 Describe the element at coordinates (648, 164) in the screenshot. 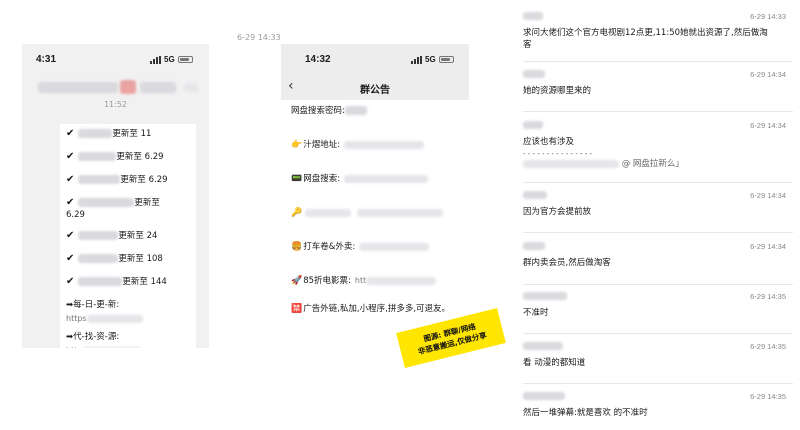

I see `quoted-message: @ 网盘拉新么」` at that location.